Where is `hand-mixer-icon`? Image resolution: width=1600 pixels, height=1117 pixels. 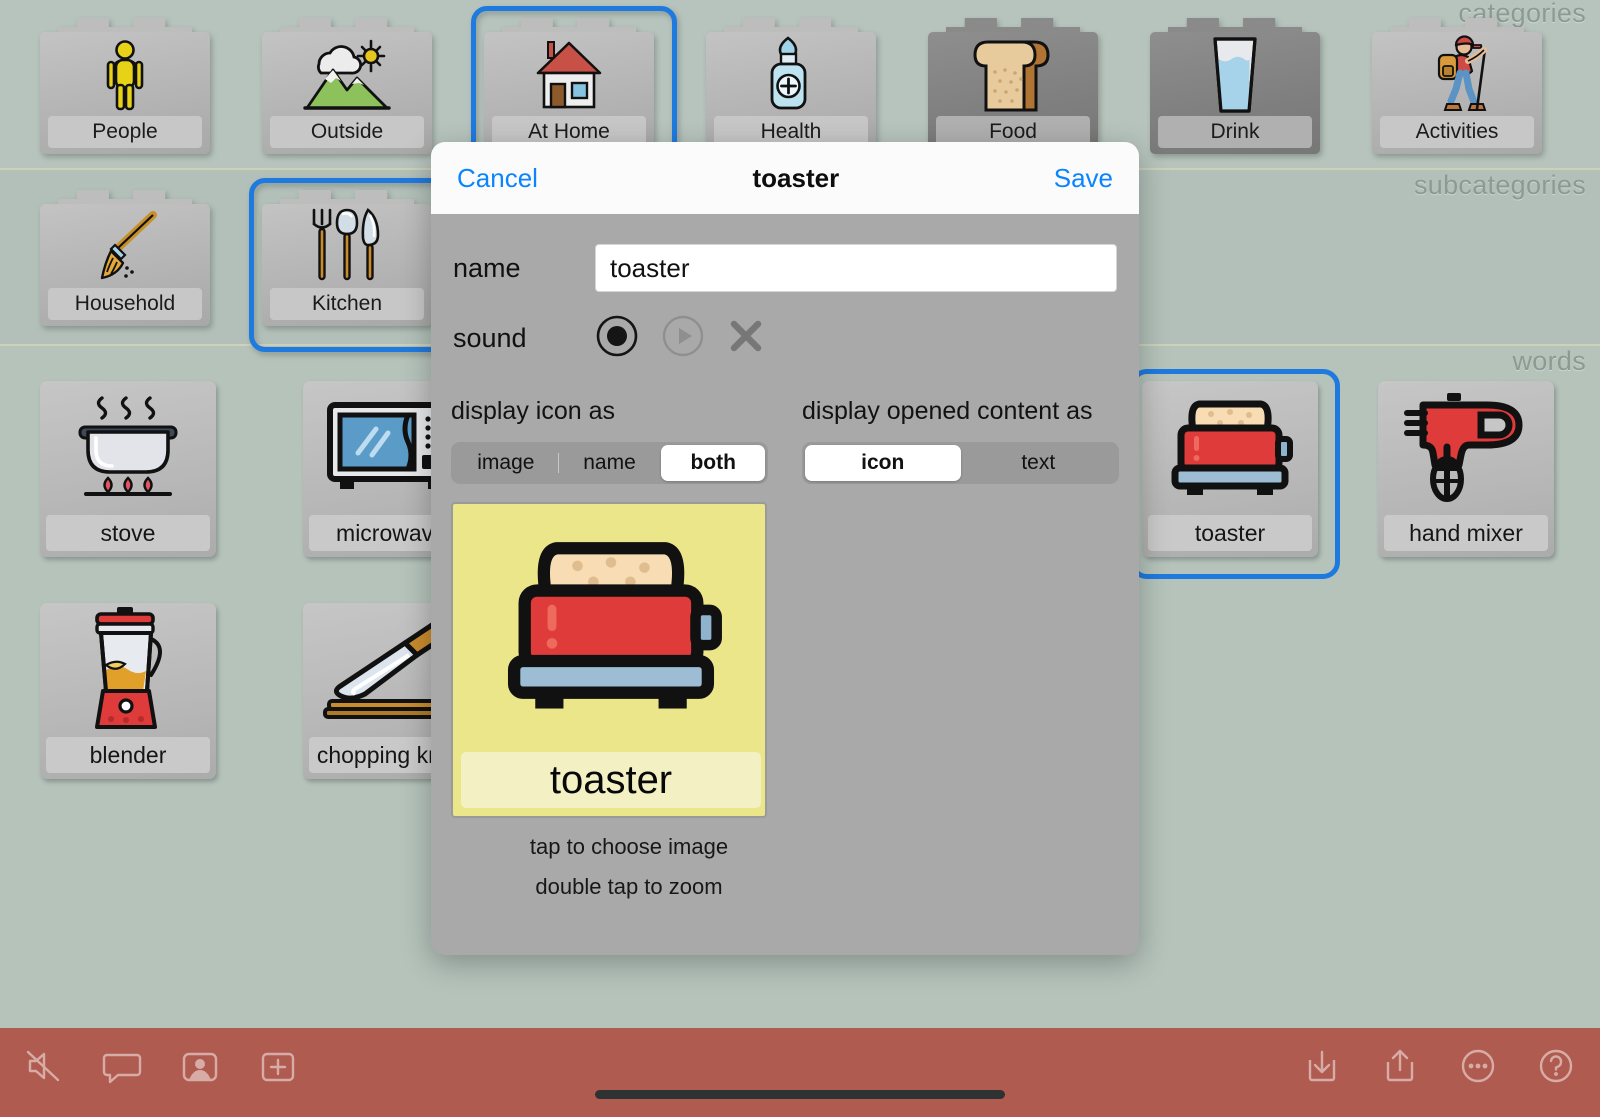 hand-mixer-icon is located at coordinates (1466, 447).